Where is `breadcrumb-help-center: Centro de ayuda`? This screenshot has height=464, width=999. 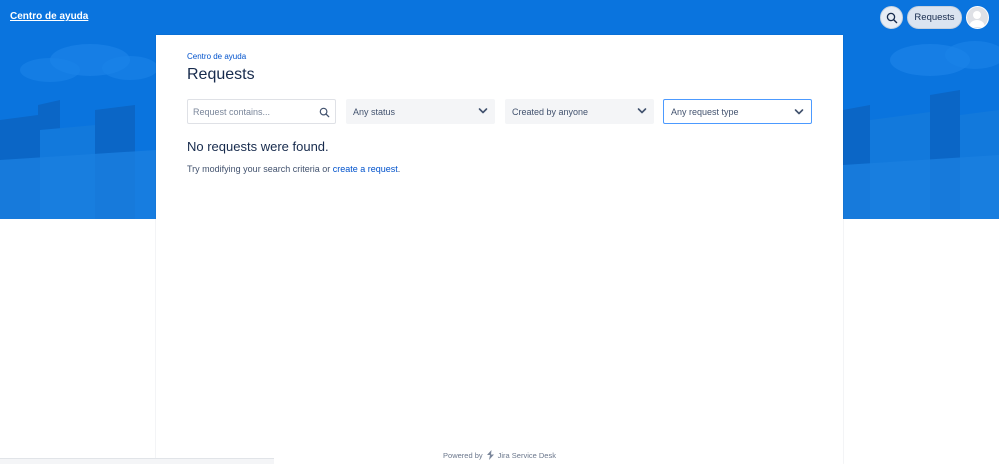
breadcrumb-help-center: Centro de ayuda is located at coordinates (216, 56).